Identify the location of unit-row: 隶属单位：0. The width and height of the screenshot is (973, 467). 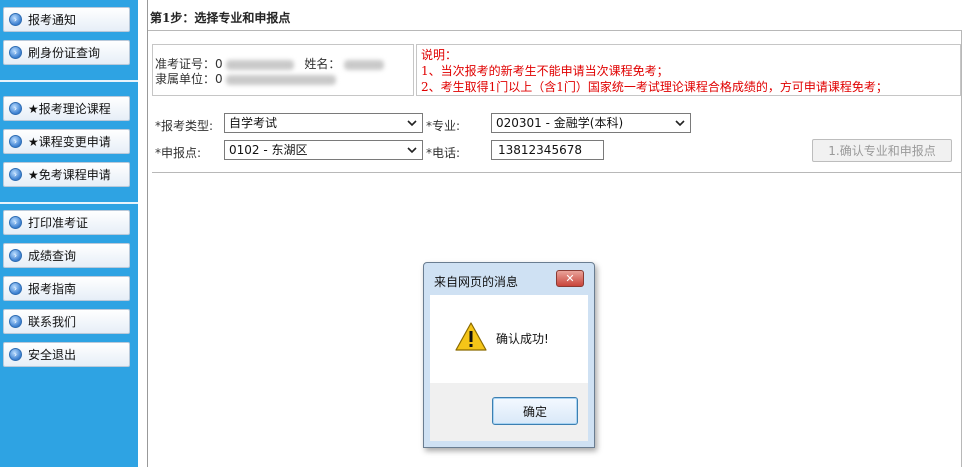
(246, 78).